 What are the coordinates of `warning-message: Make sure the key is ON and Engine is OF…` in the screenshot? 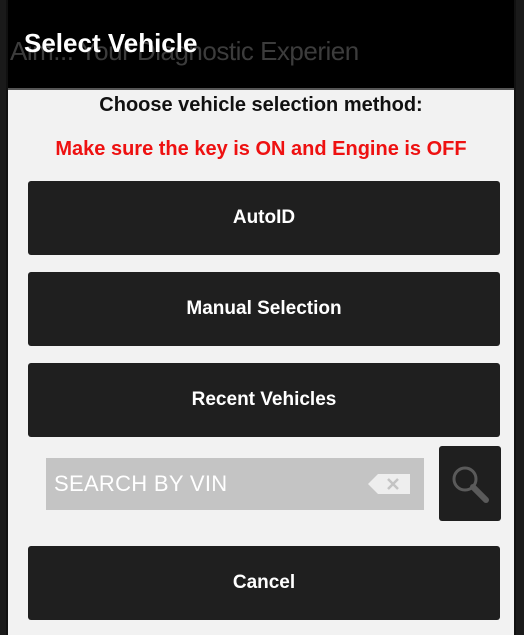 It's located at (261, 149).